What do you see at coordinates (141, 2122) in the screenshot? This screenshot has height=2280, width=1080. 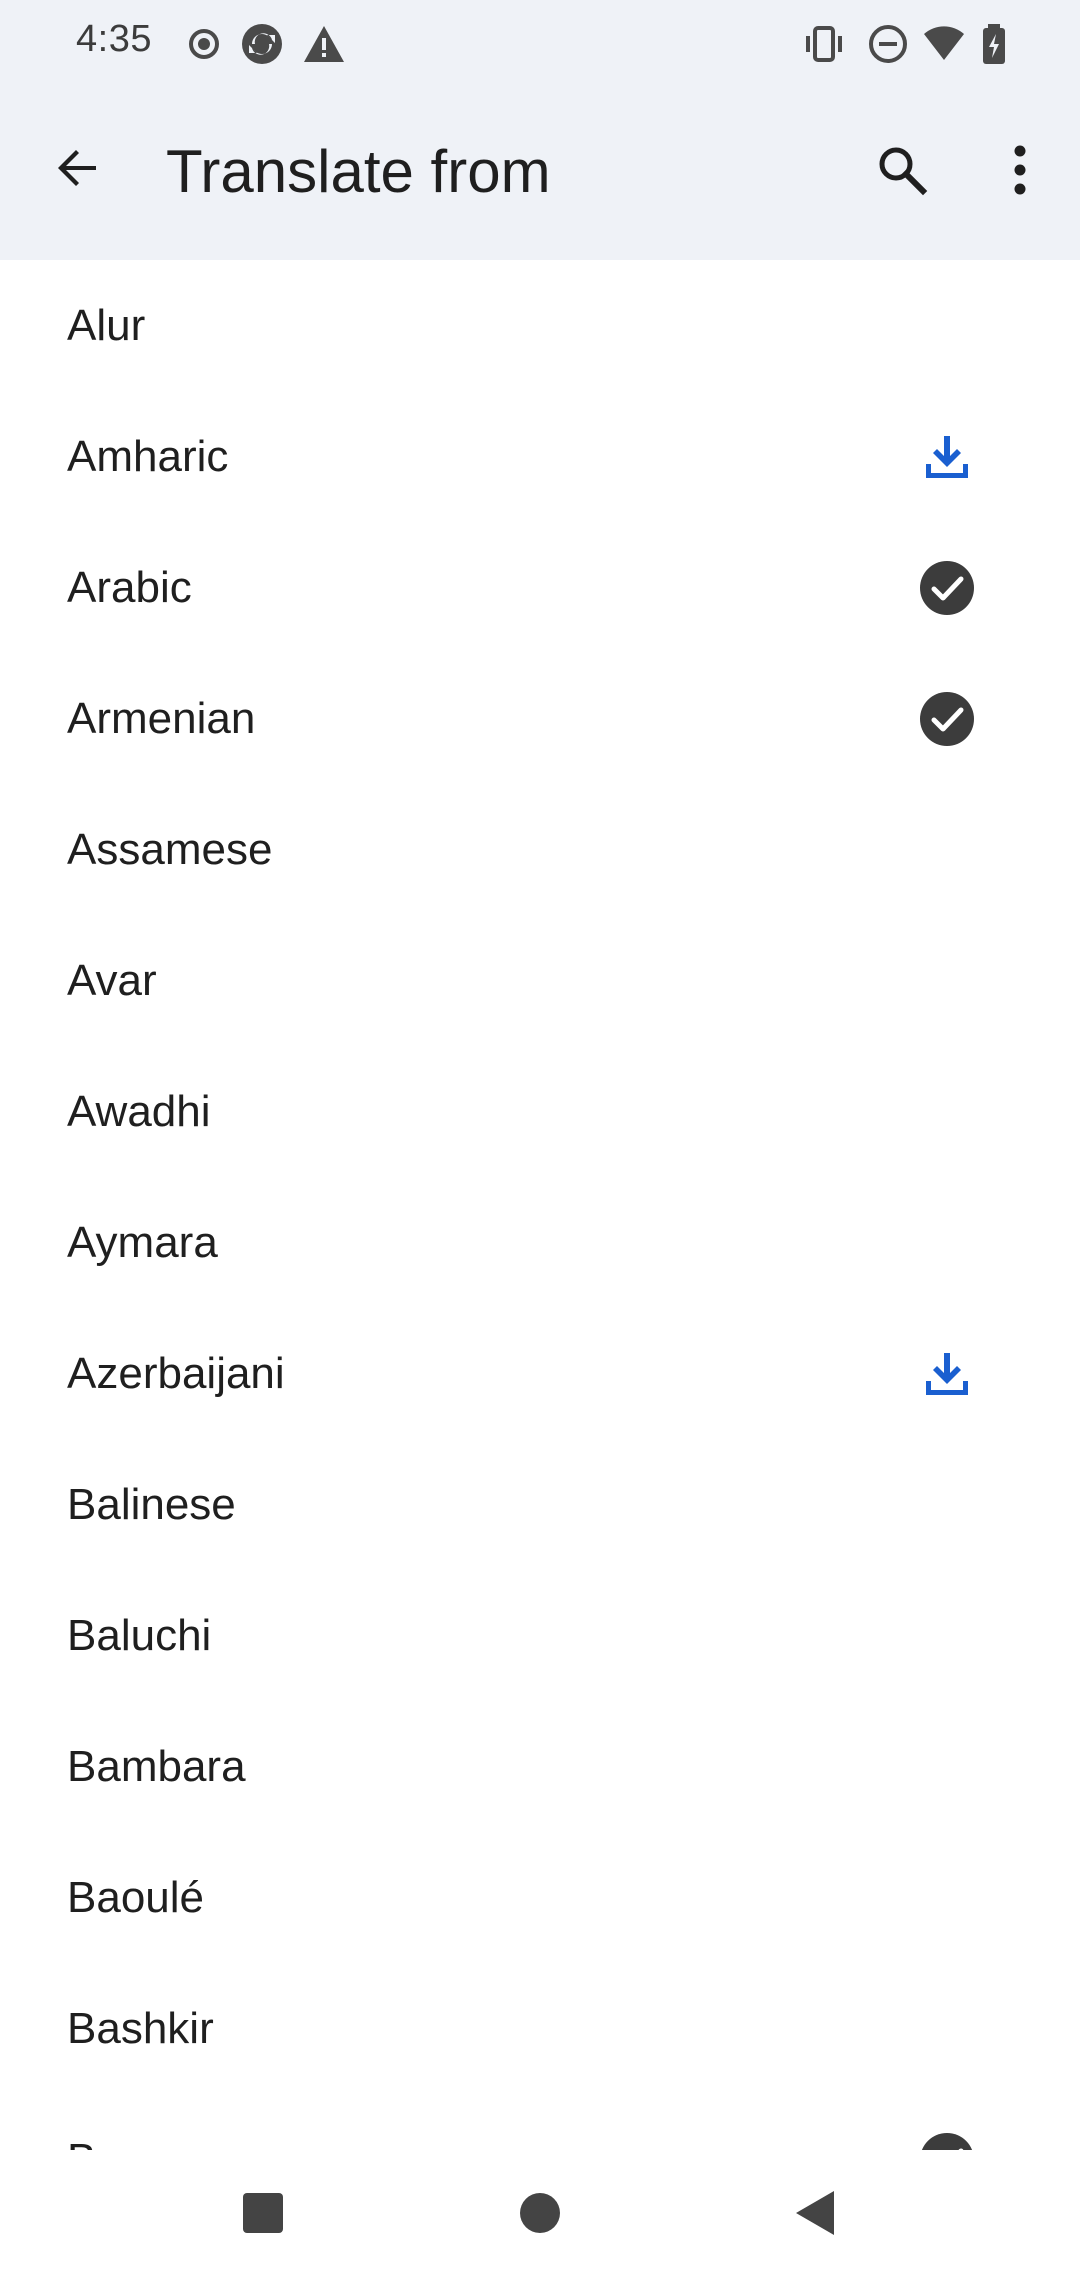 I see `language-label: Basque` at bounding box center [141, 2122].